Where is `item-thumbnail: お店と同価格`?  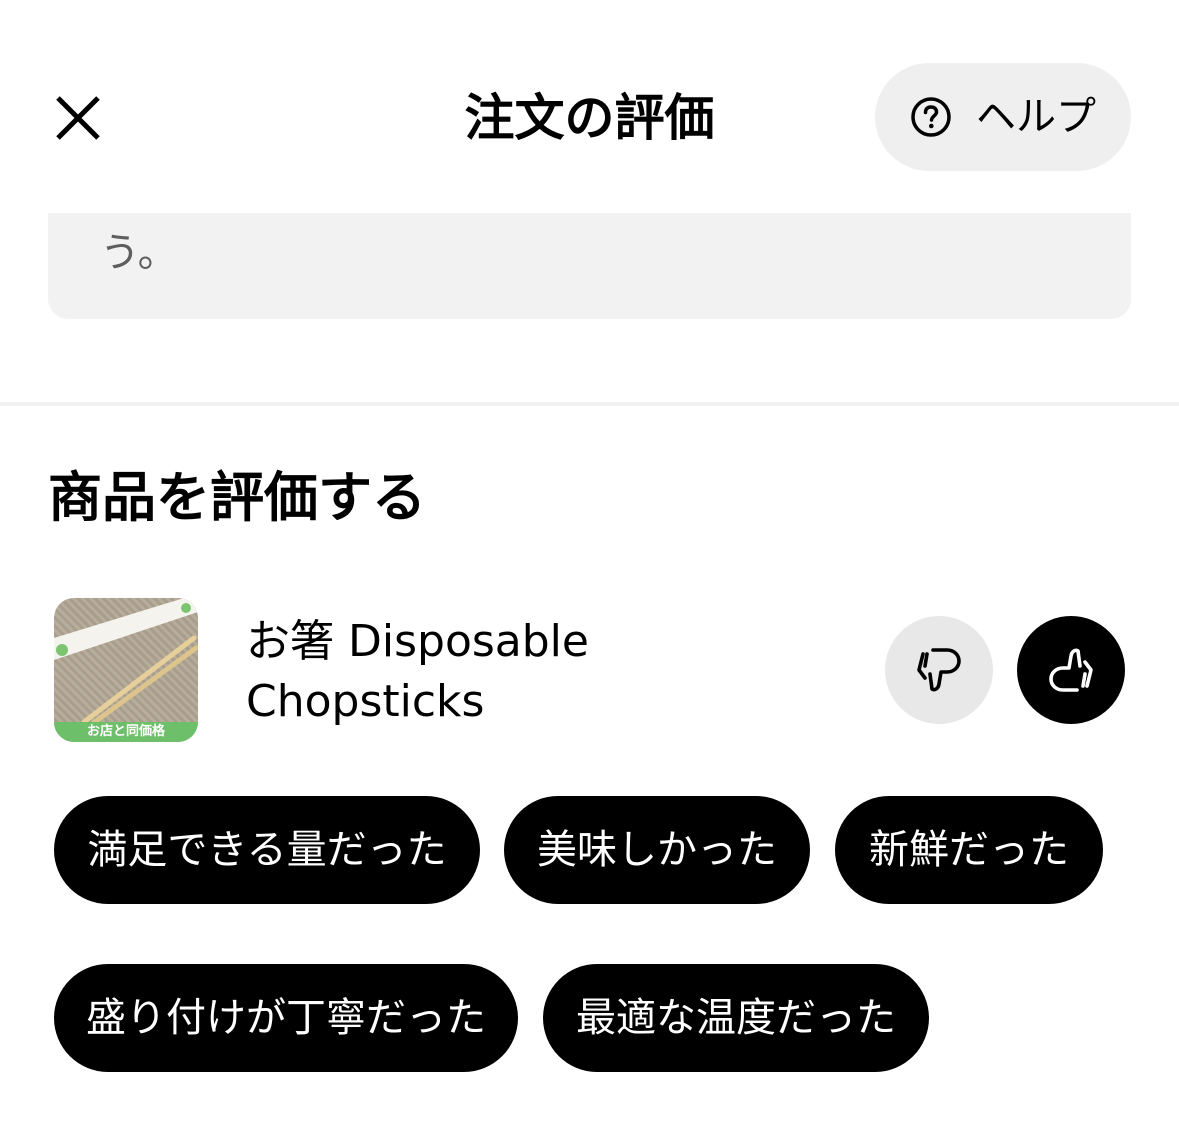
item-thumbnail: お店と同価格 is located at coordinates (126, 670).